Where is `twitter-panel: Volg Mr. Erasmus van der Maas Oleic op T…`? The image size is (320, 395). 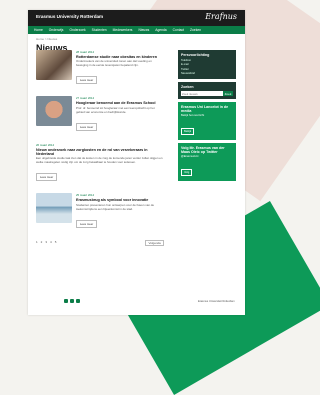
twitter-panel: Volg Mr. Erasmus van der Maas Oleic op T… is located at coordinates (207, 162).